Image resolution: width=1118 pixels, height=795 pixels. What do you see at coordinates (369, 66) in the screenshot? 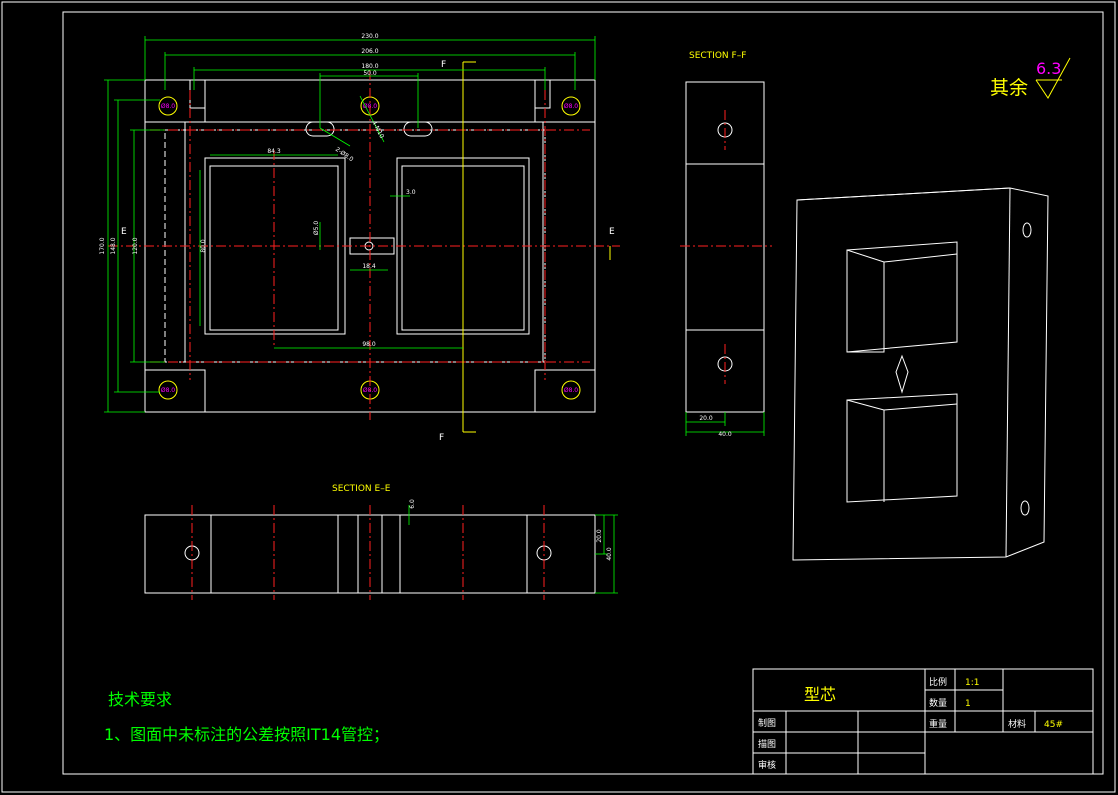
I see `dim-180: 180.0` at bounding box center [369, 66].